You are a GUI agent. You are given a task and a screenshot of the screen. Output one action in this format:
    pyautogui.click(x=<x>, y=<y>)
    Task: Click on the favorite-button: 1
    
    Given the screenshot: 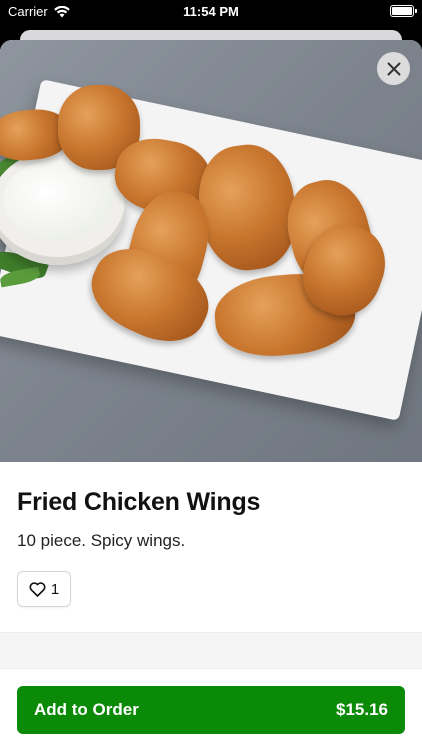 What is the action you would take?
    pyautogui.click(x=44, y=589)
    